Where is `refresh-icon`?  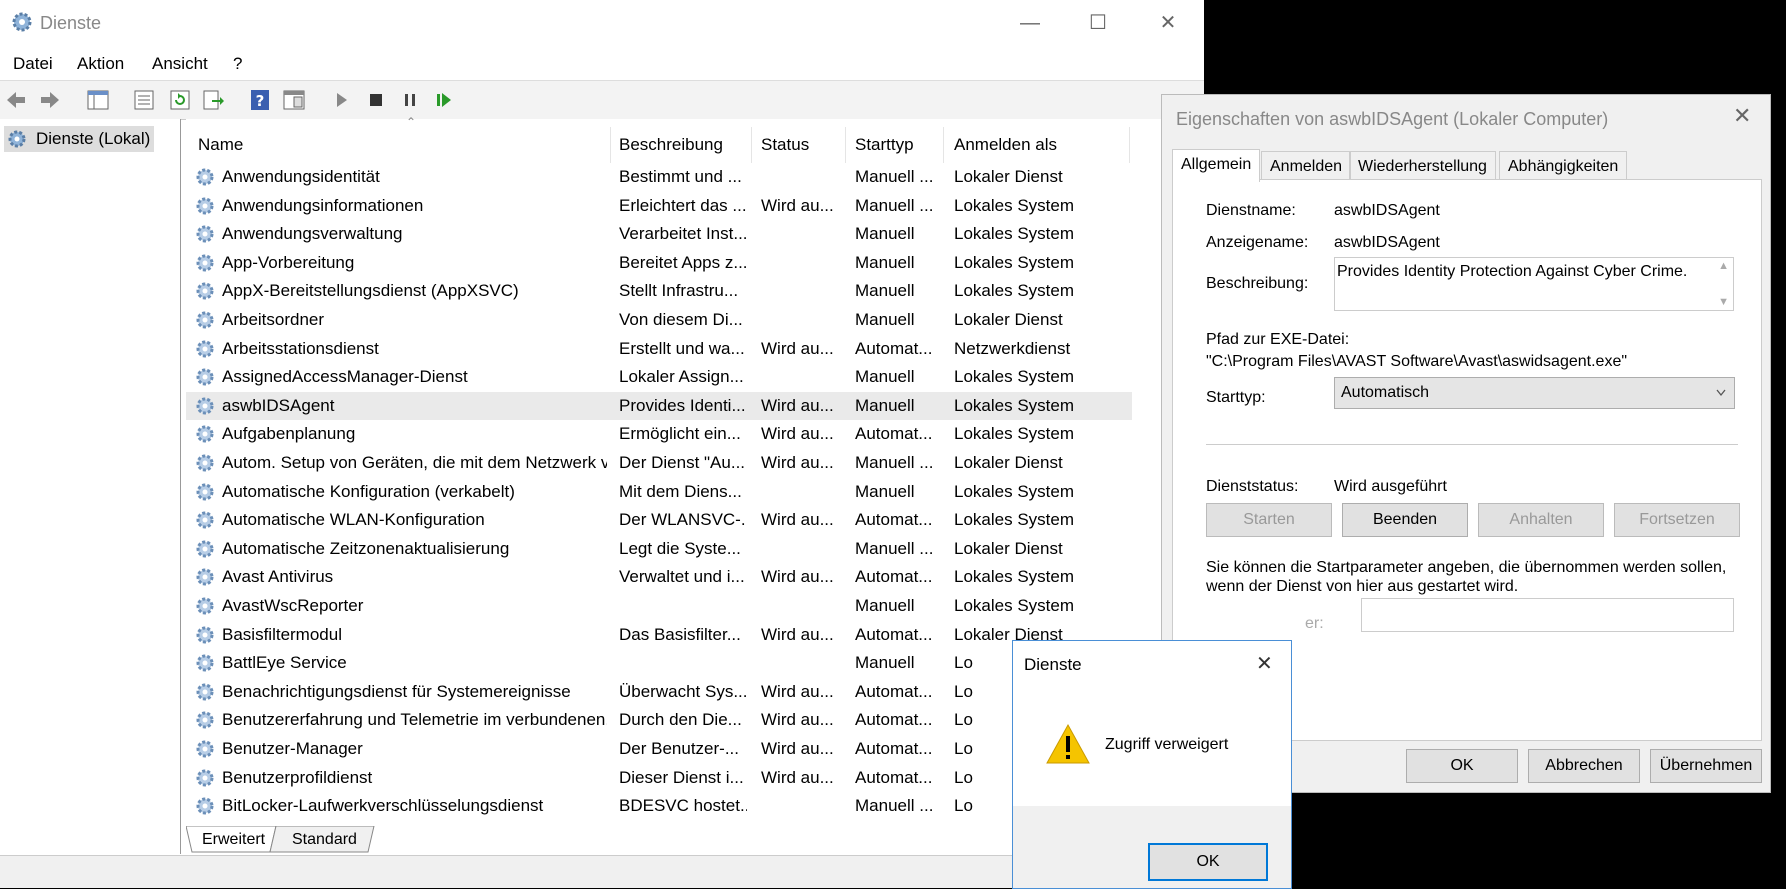 refresh-icon is located at coordinates (180, 100).